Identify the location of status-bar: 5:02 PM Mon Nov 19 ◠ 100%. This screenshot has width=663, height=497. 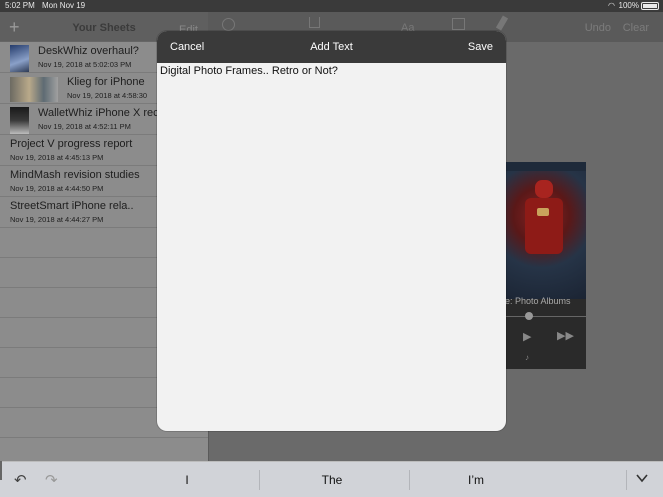
(331, 6).